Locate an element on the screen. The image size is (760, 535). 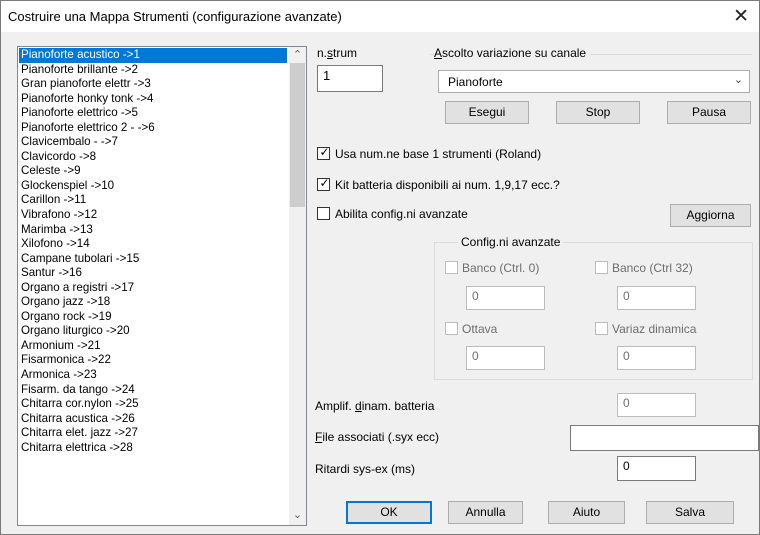
advanced-group-label: Config.ni avanzate is located at coordinates (511, 242).